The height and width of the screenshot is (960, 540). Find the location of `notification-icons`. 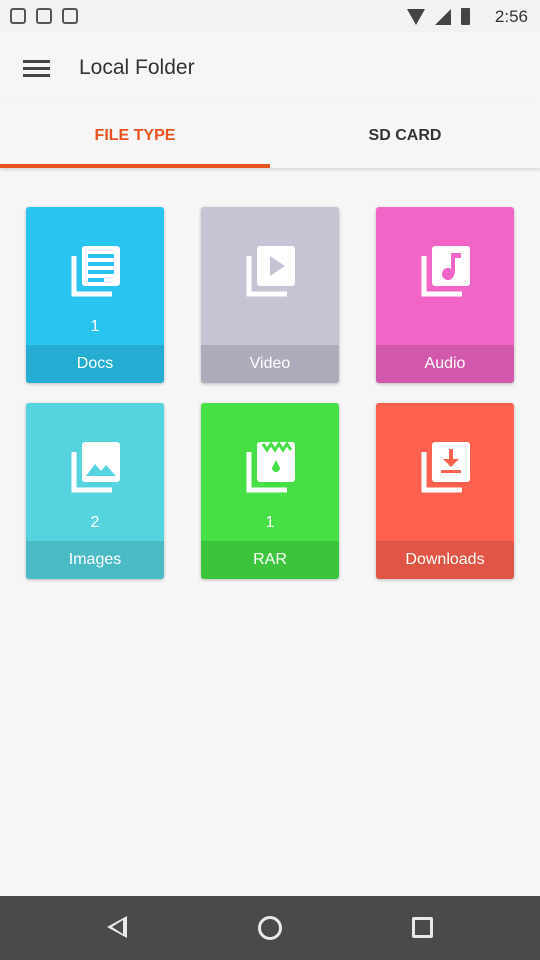

notification-icons is located at coordinates (44, 16).